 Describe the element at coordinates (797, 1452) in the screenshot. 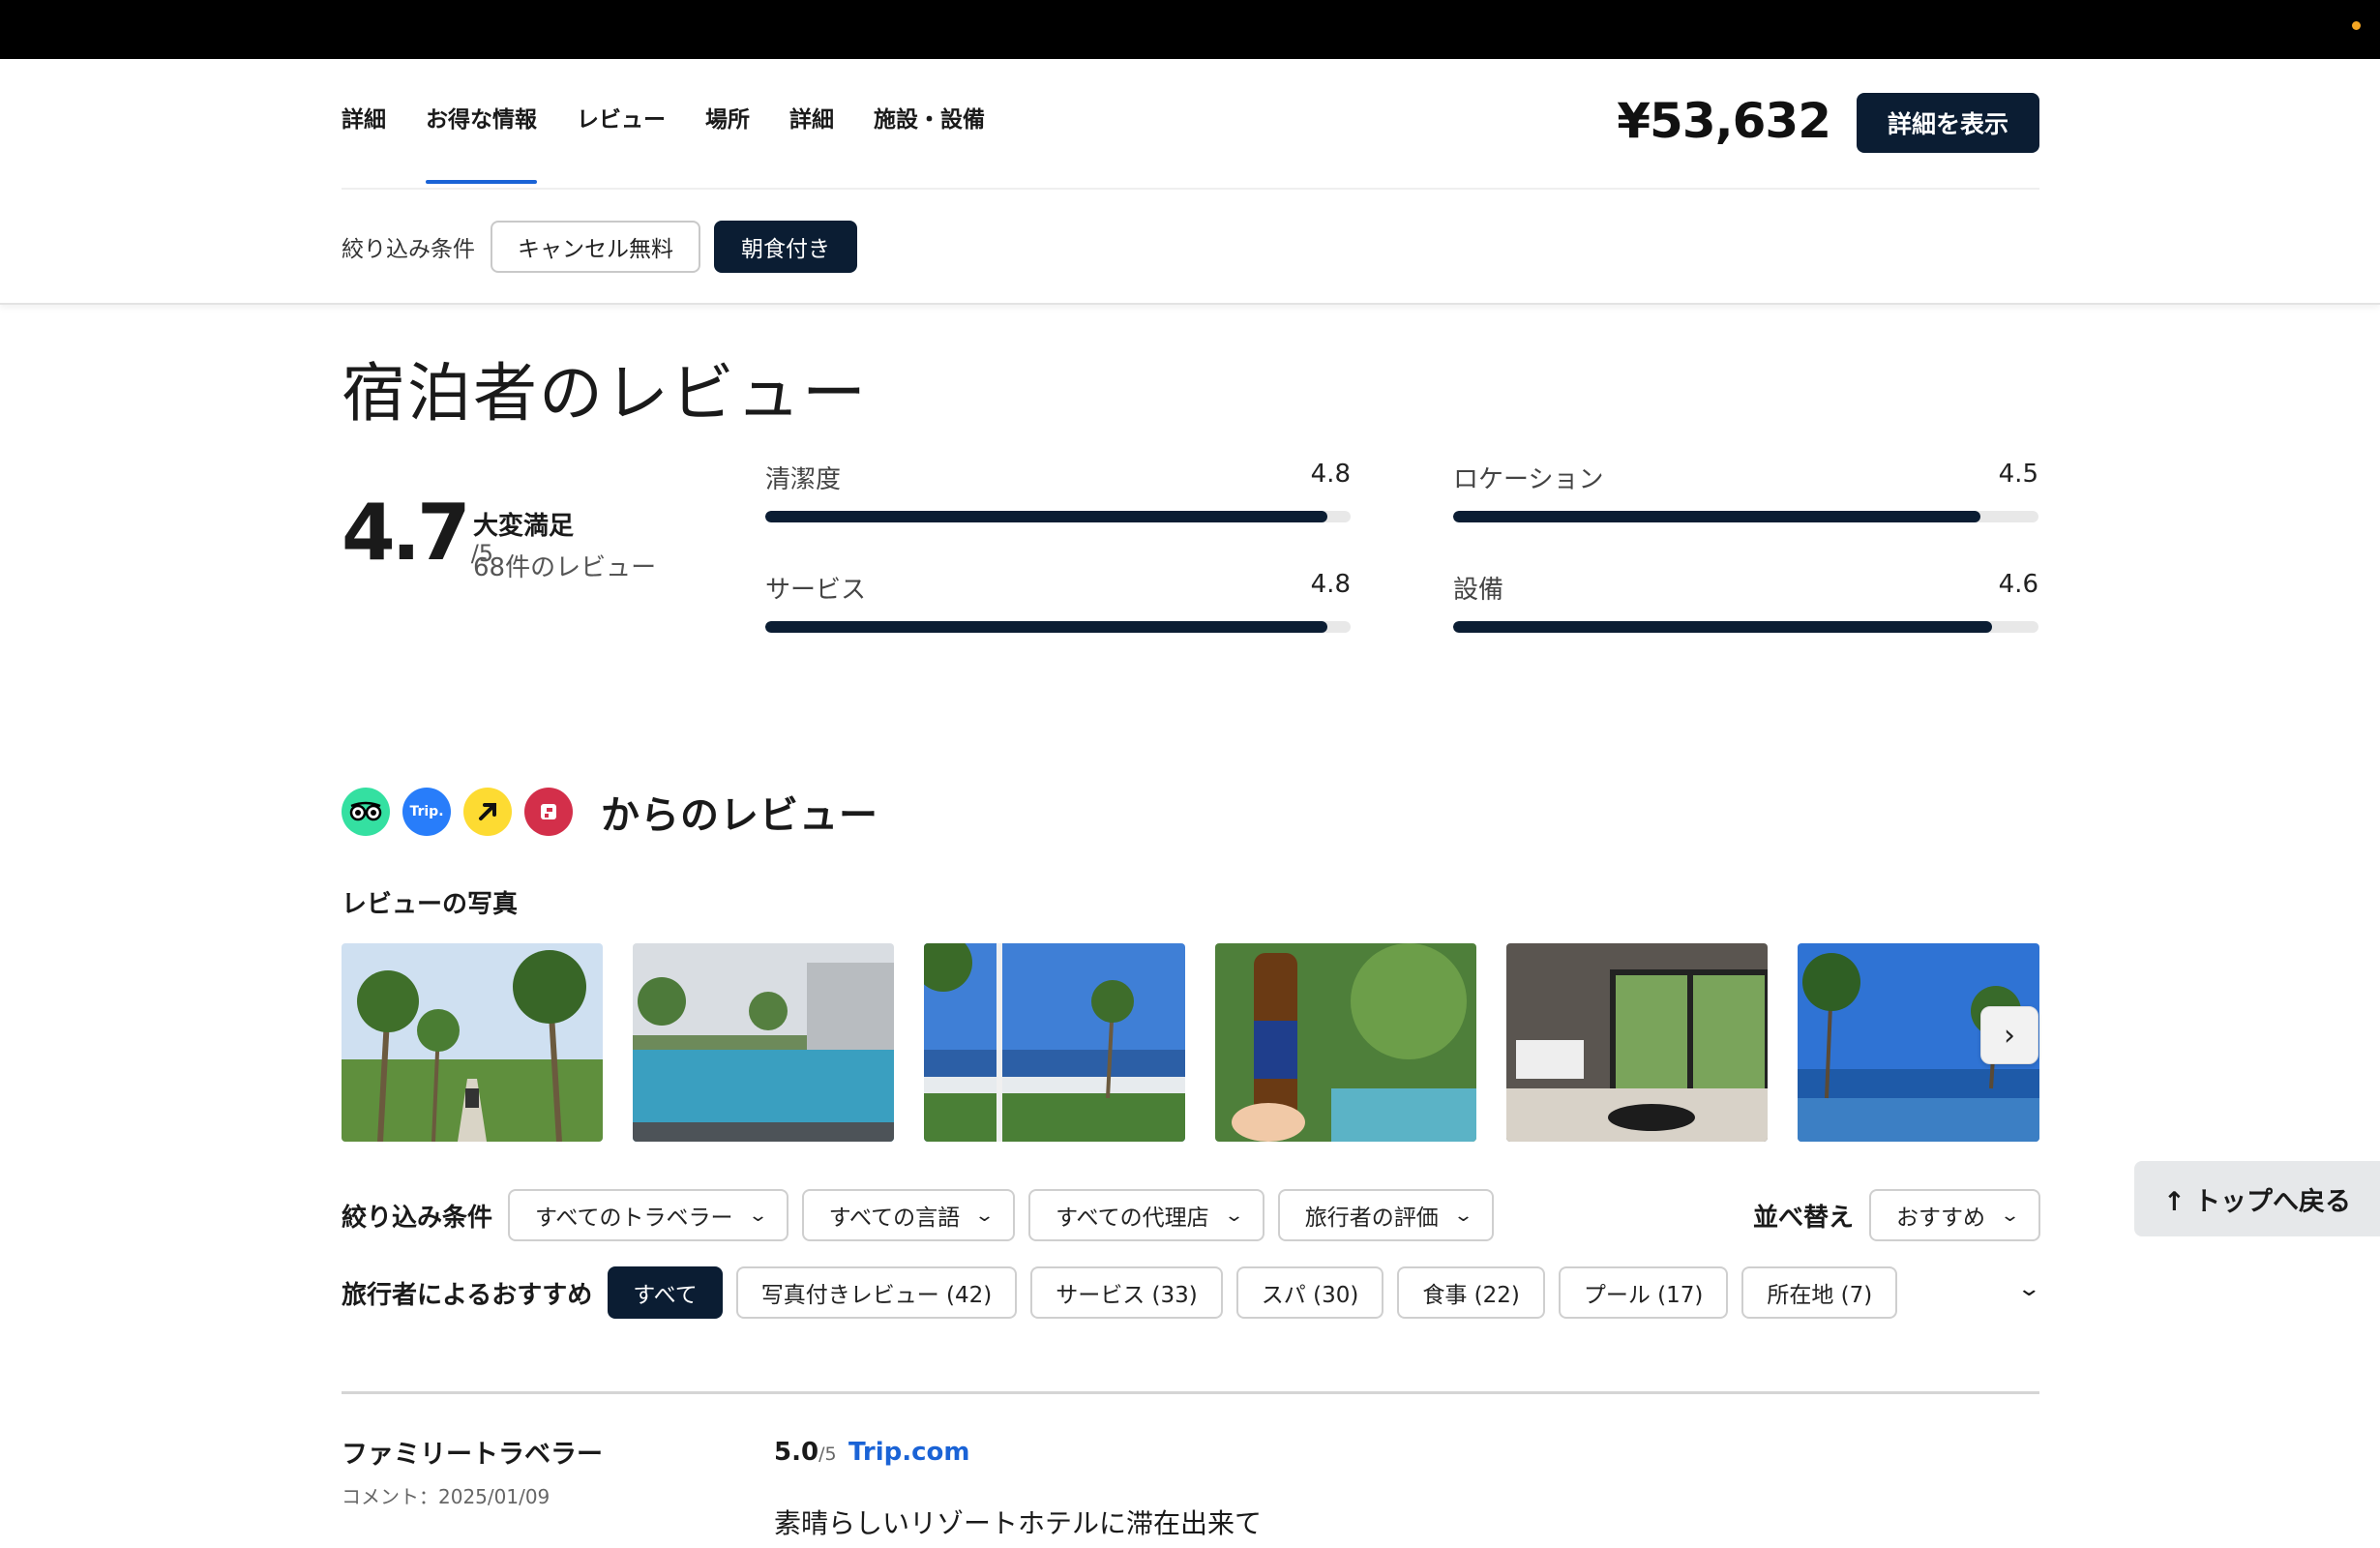

I see `review-score-value: 5.0` at that location.